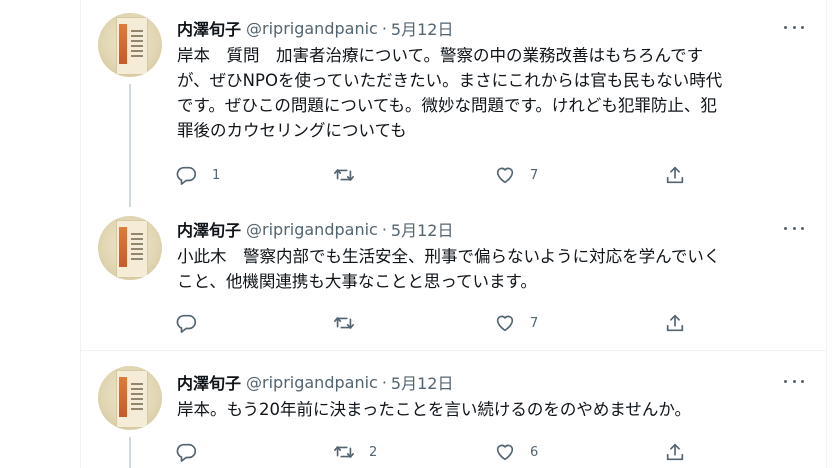 Image resolution: width=834 pixels, height=468 pixels. I want to click on tweet-text: 岸本。もう20年前に決まったことを言い続けるのをのやめませんか。, so click(434, 409).